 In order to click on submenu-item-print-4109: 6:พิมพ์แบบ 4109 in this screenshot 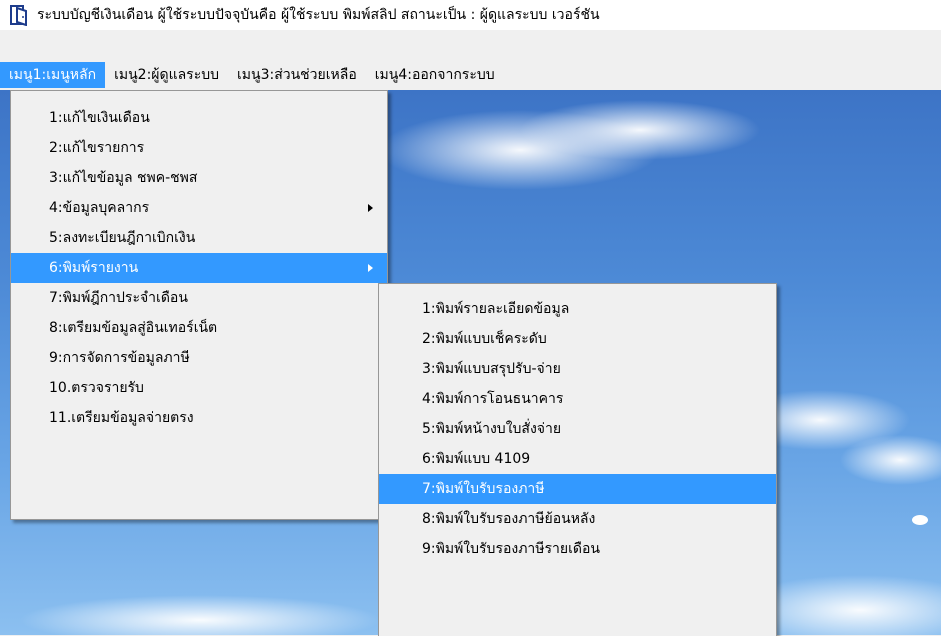, I will do `click(577, 459)`.